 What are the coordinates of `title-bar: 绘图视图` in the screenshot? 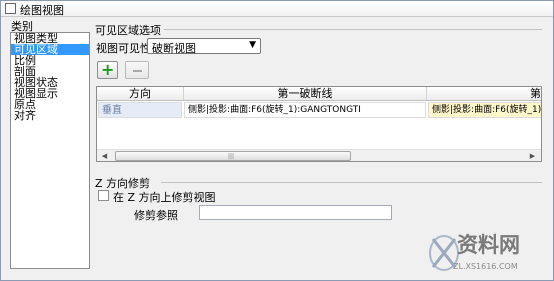 It's located at (277, 9).